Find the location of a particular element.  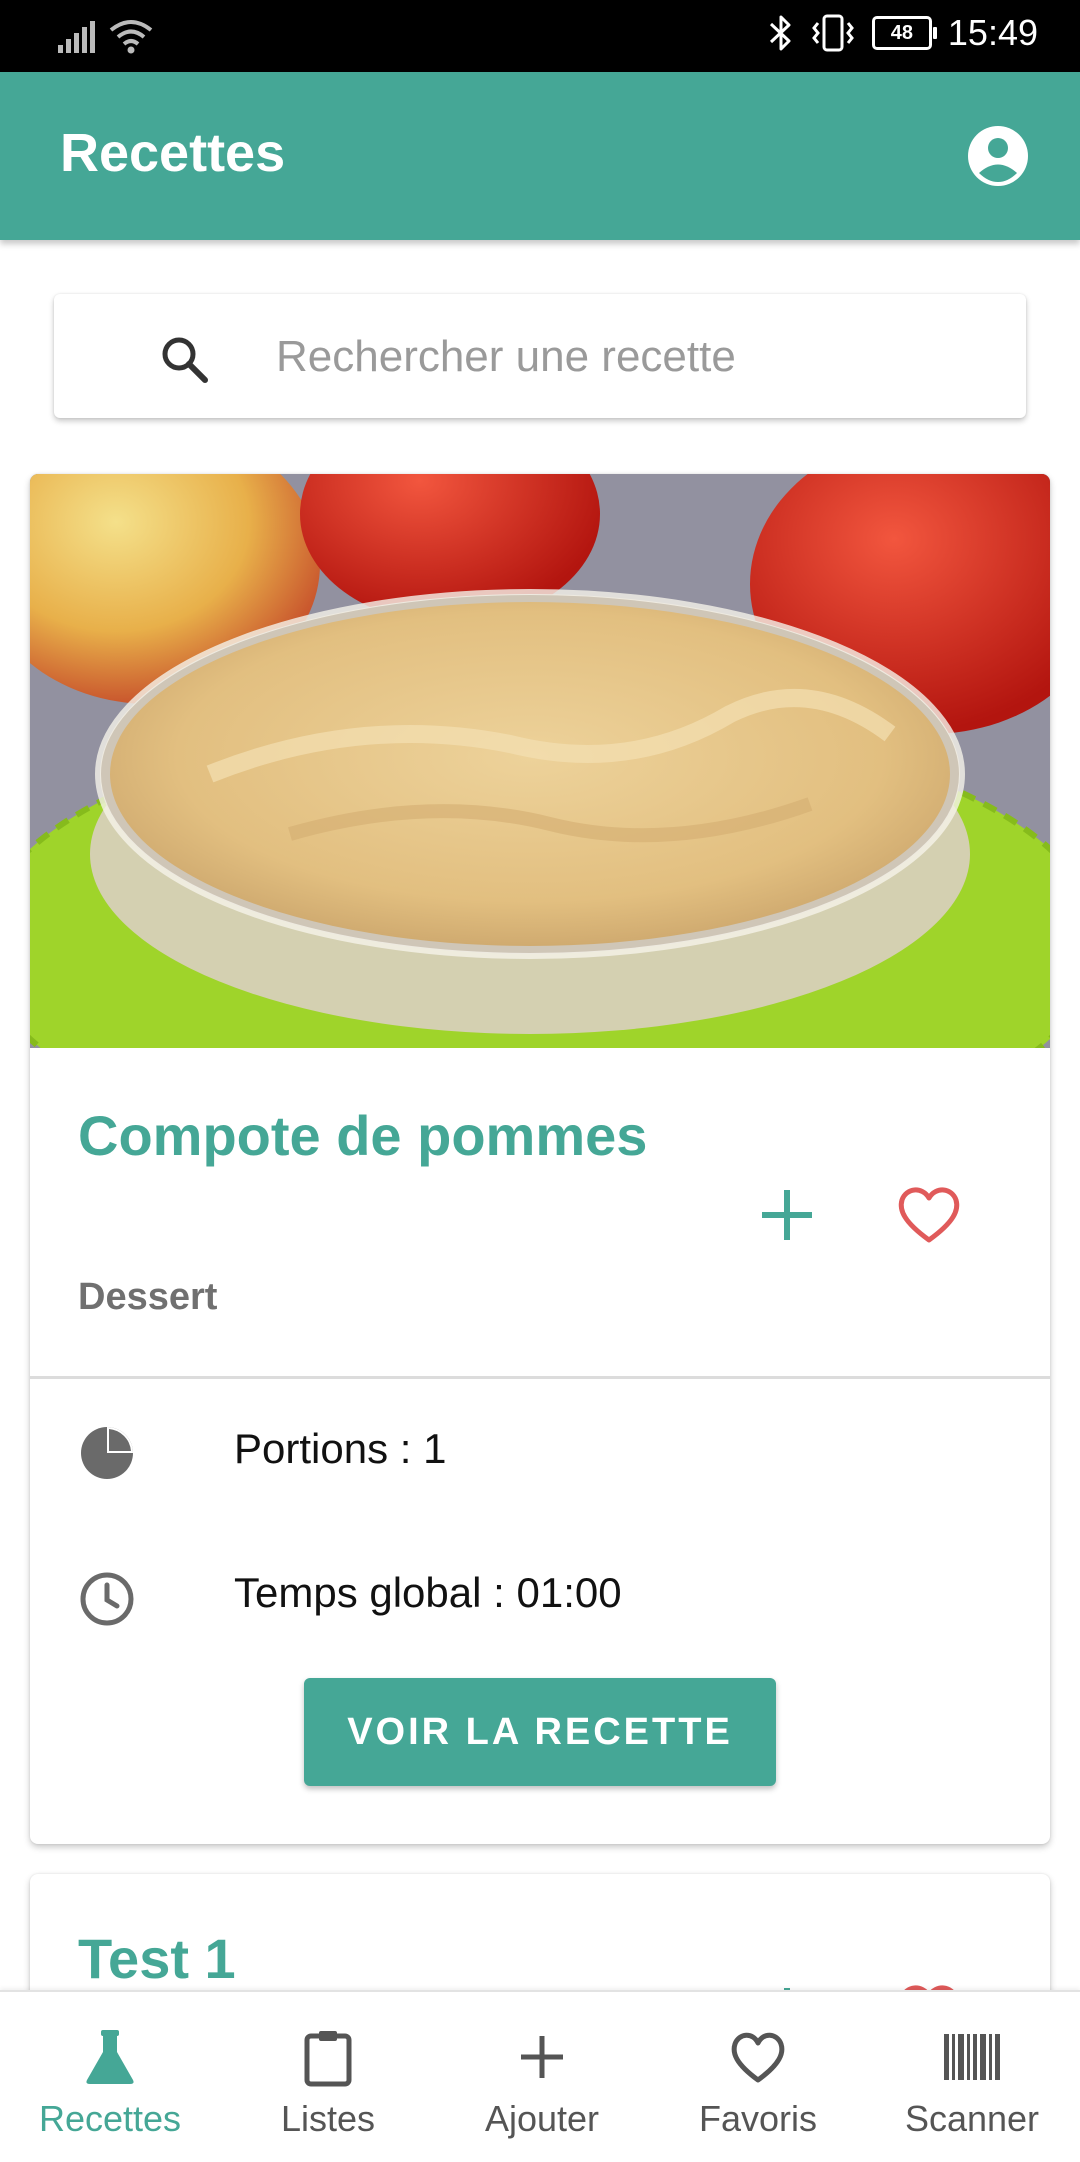

status-right-icons: 48 15:49 is located at coordinates (903, 33).